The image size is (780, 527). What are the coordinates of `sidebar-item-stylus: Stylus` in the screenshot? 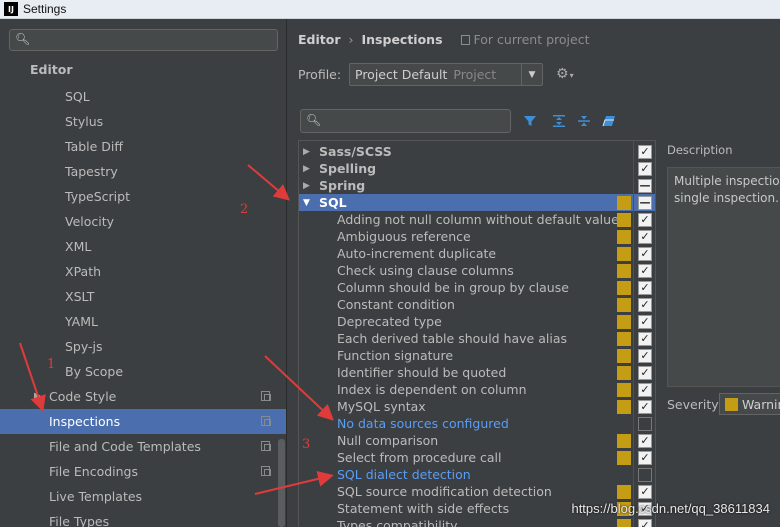 It's located at (143, 121).